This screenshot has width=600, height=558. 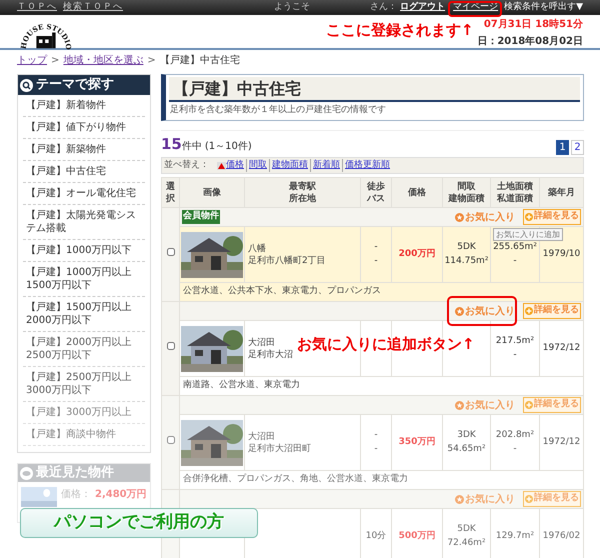 I want to click on theme-link: 【戸建】太陽光発電システム搭載, so click(x=84, y=222).